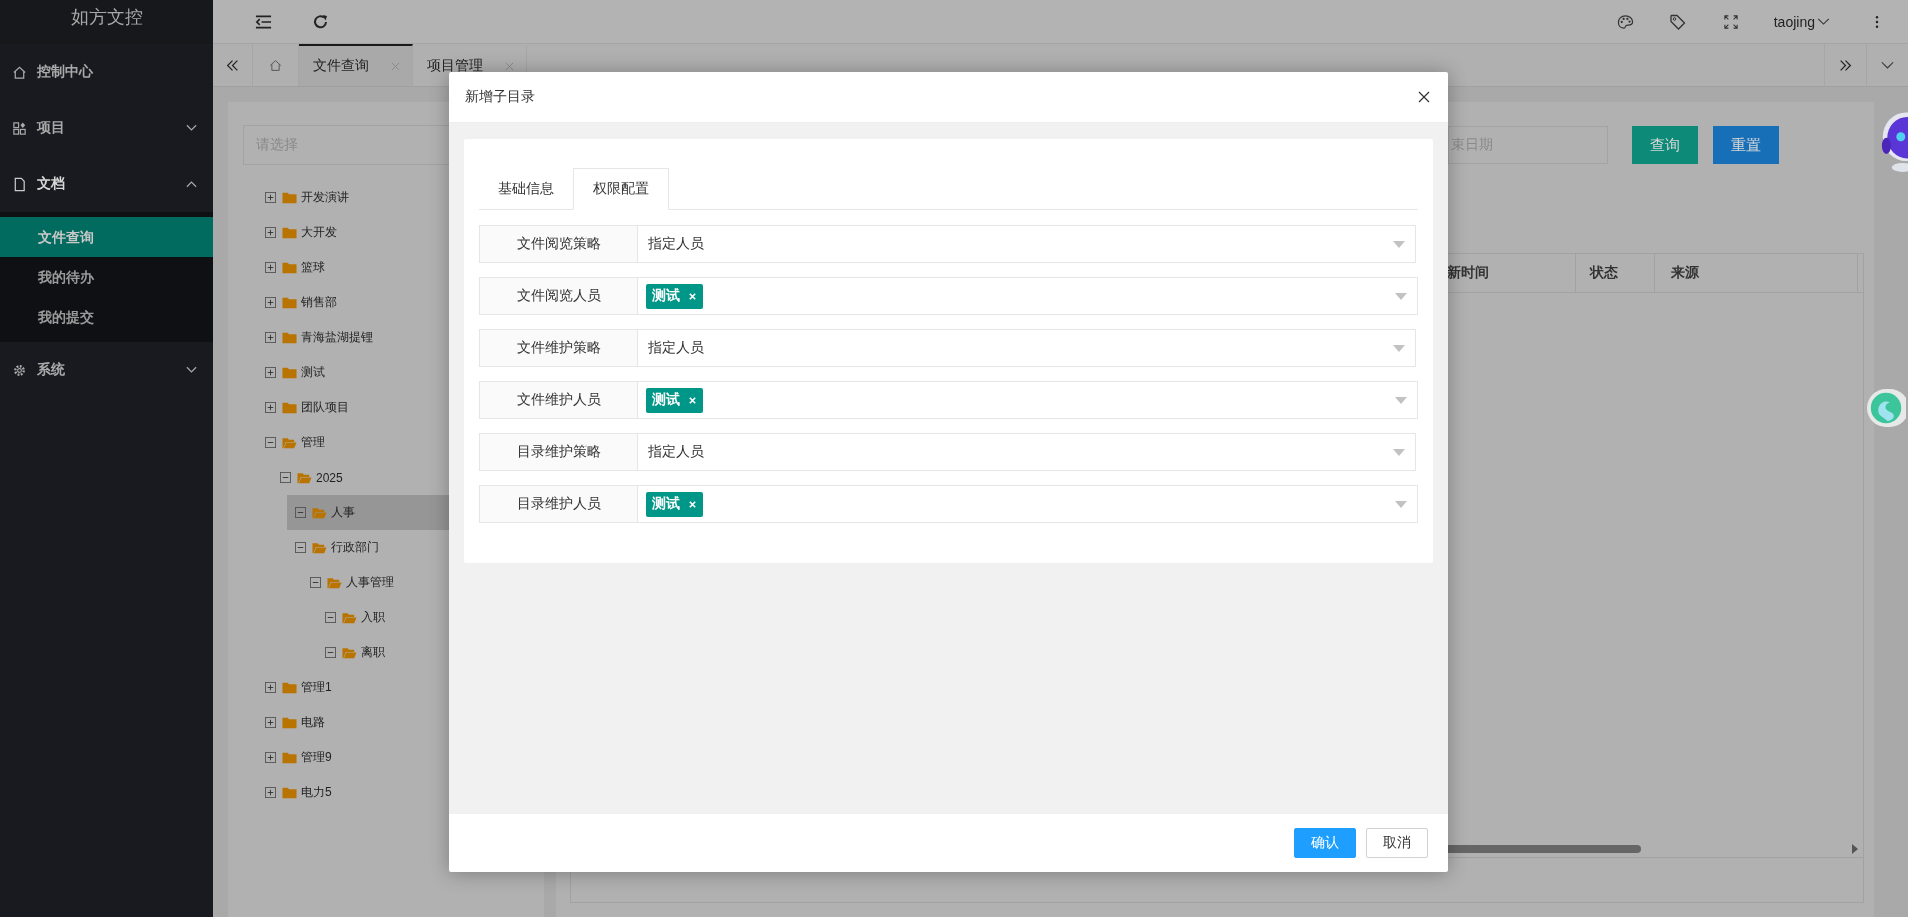 Image resolution: width=1908 pixels, height=917 pixels. I want to click on column-header: 来源, so click(1756, 273).